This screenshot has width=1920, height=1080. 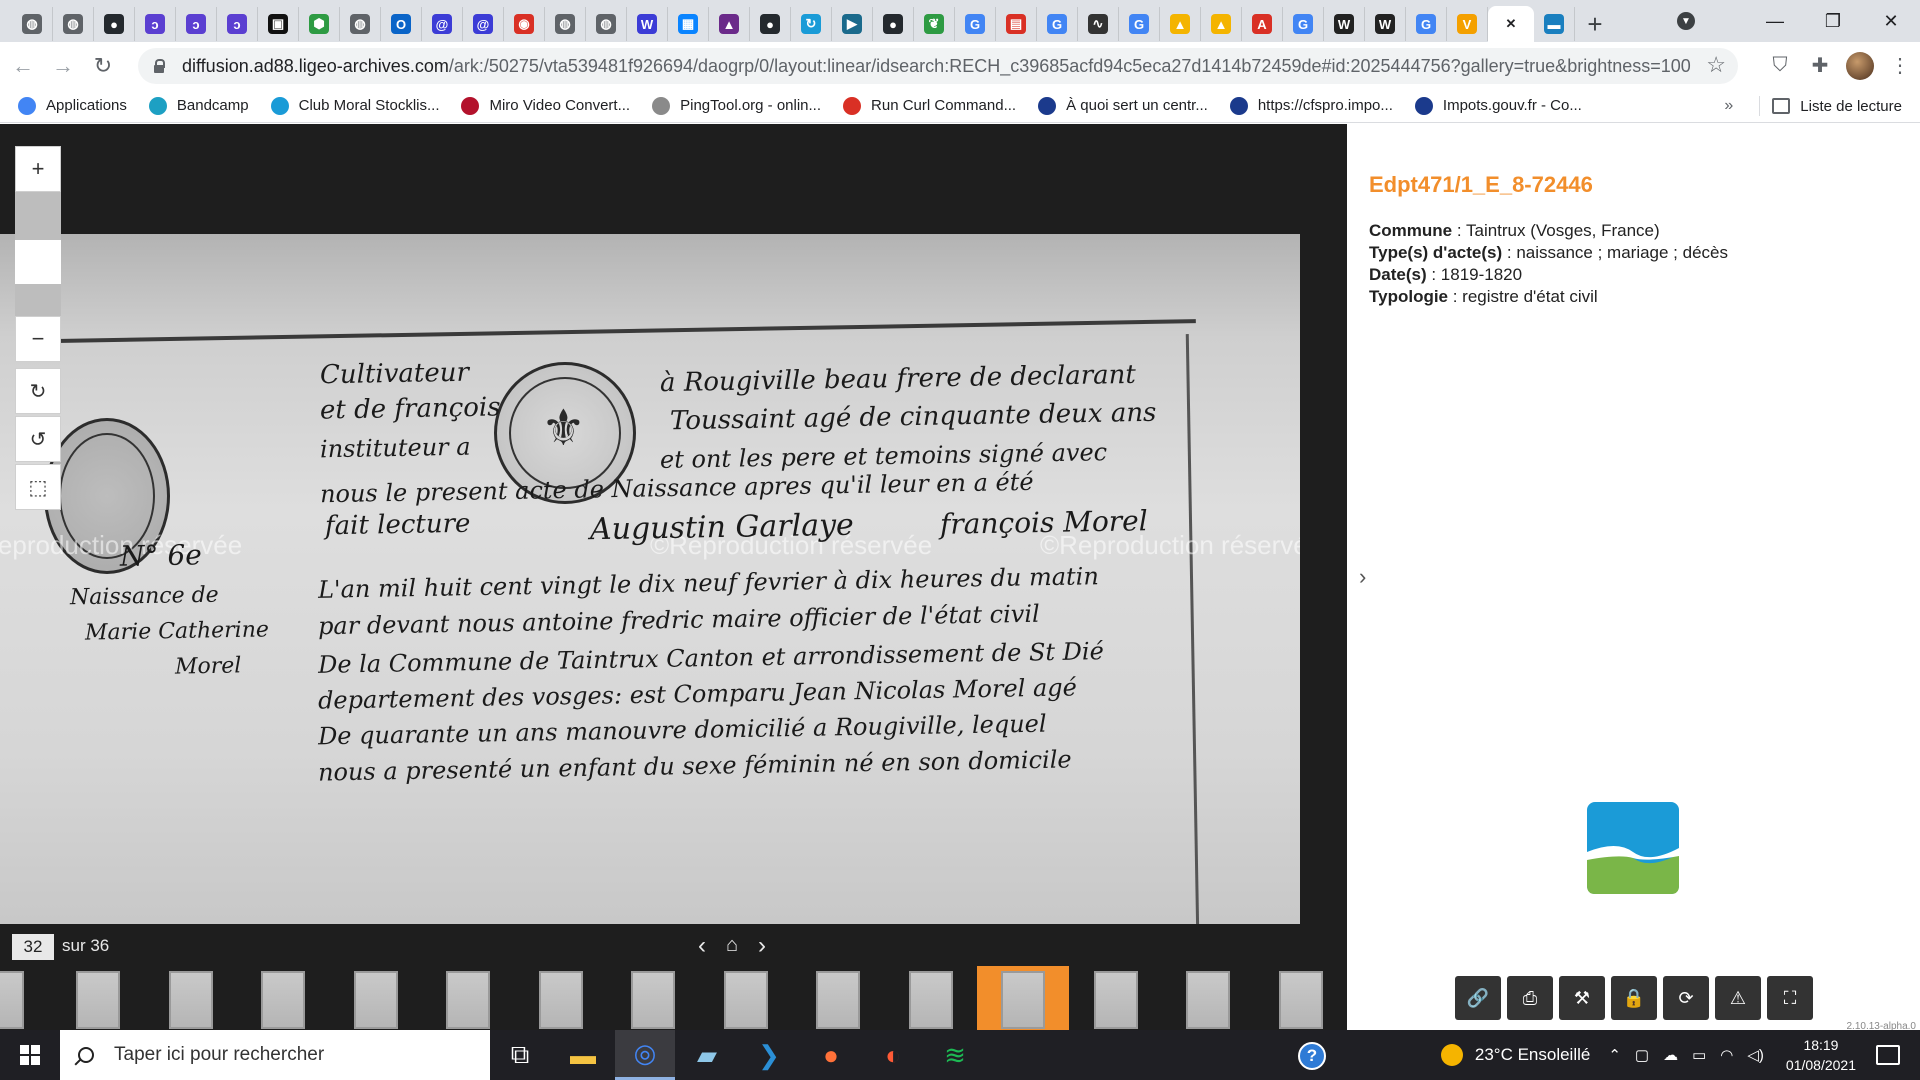 What do you see at coordinates (1262, 24) in the screenshot?
I see `tab: A` at bounding box center [1262, 24].